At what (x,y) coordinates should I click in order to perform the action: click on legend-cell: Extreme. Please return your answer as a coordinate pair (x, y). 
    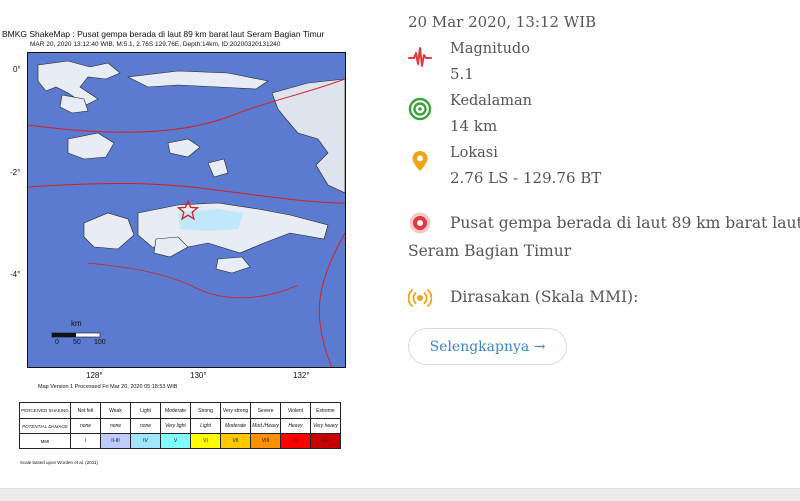
    Looking at the image, I should click on (325, 410).